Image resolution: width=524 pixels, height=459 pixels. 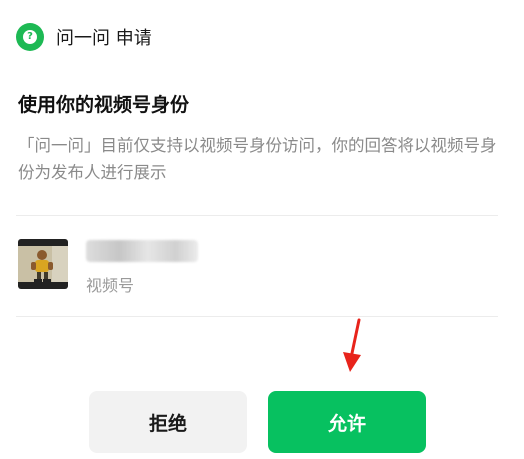 I want to click on avatar-image, so click(x=43, y=264).